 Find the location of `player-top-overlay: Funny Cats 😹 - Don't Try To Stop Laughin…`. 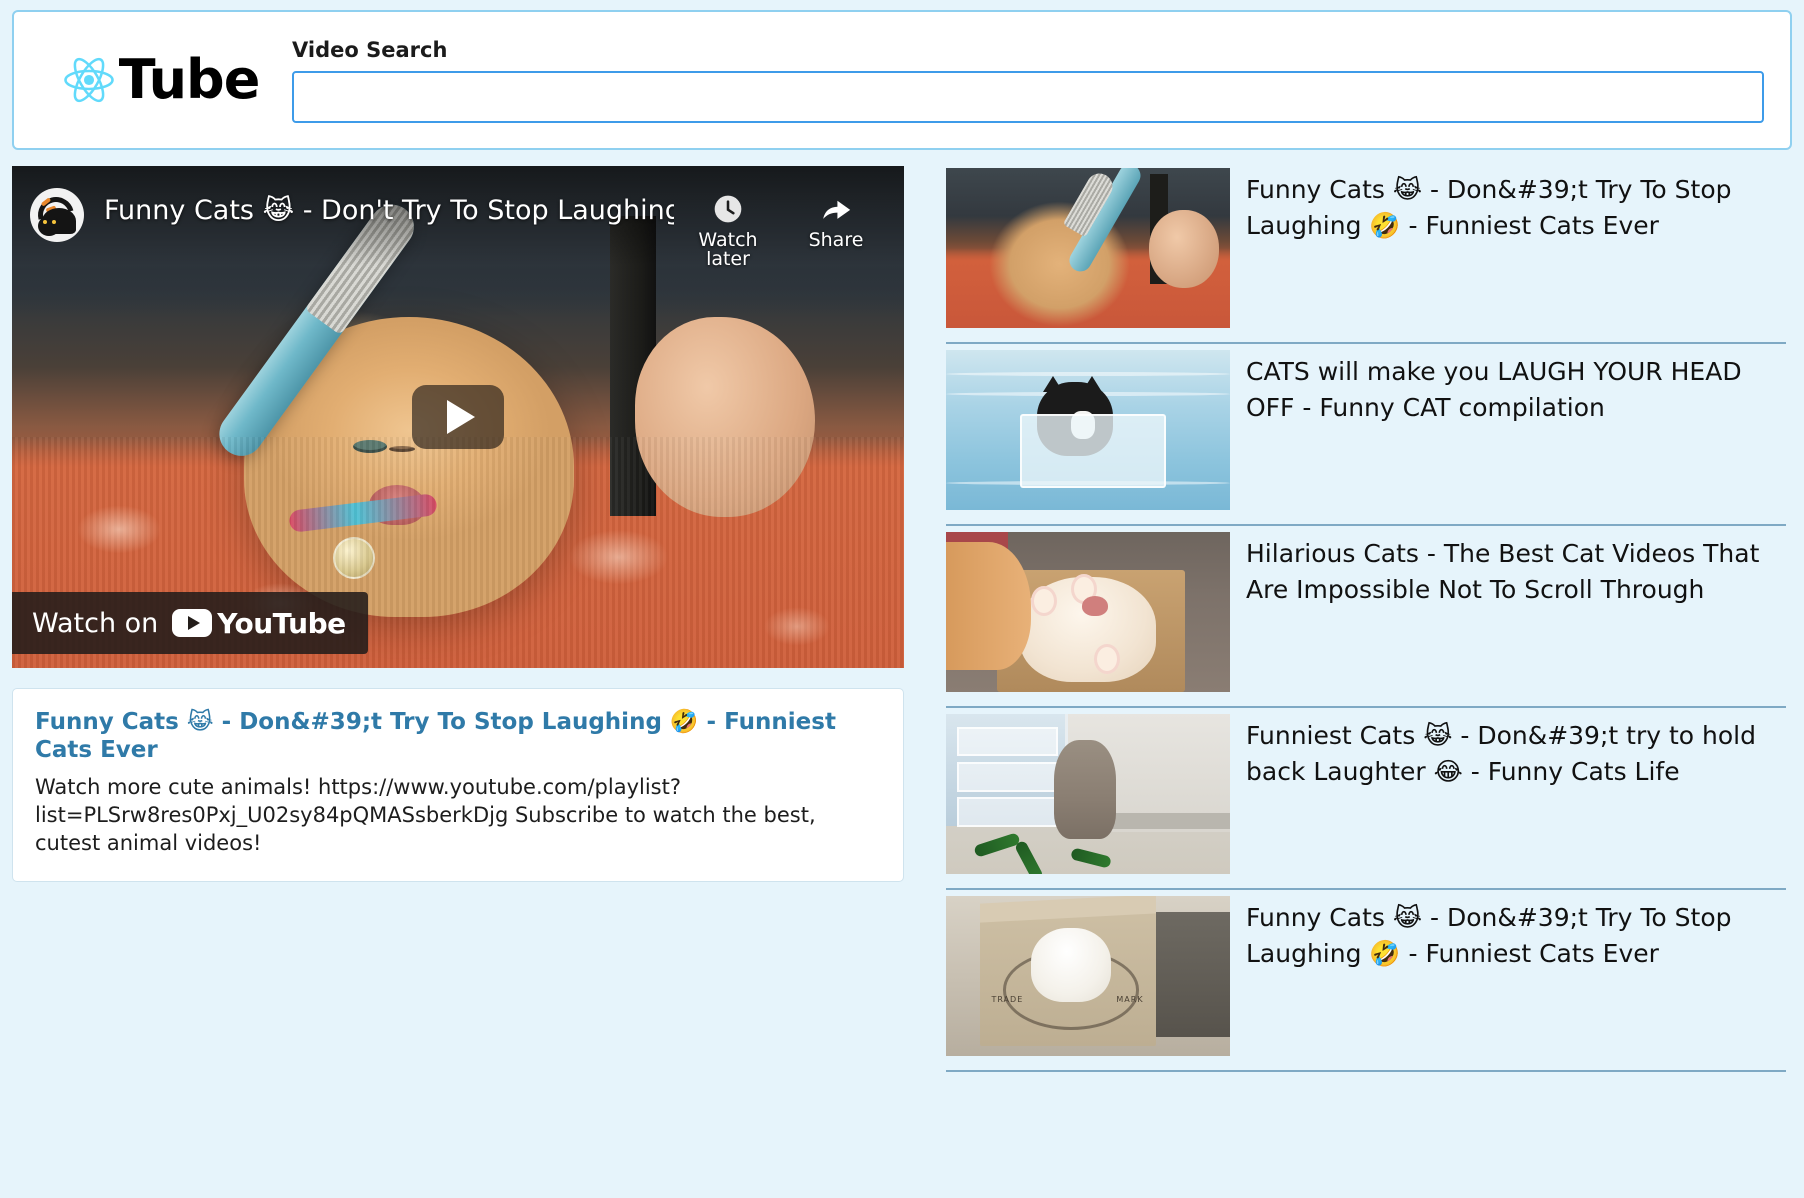

player-top-overlay: Funny Cats 😹 - Don't Try To Stop Laughin… is located at coordinates (458, 217).